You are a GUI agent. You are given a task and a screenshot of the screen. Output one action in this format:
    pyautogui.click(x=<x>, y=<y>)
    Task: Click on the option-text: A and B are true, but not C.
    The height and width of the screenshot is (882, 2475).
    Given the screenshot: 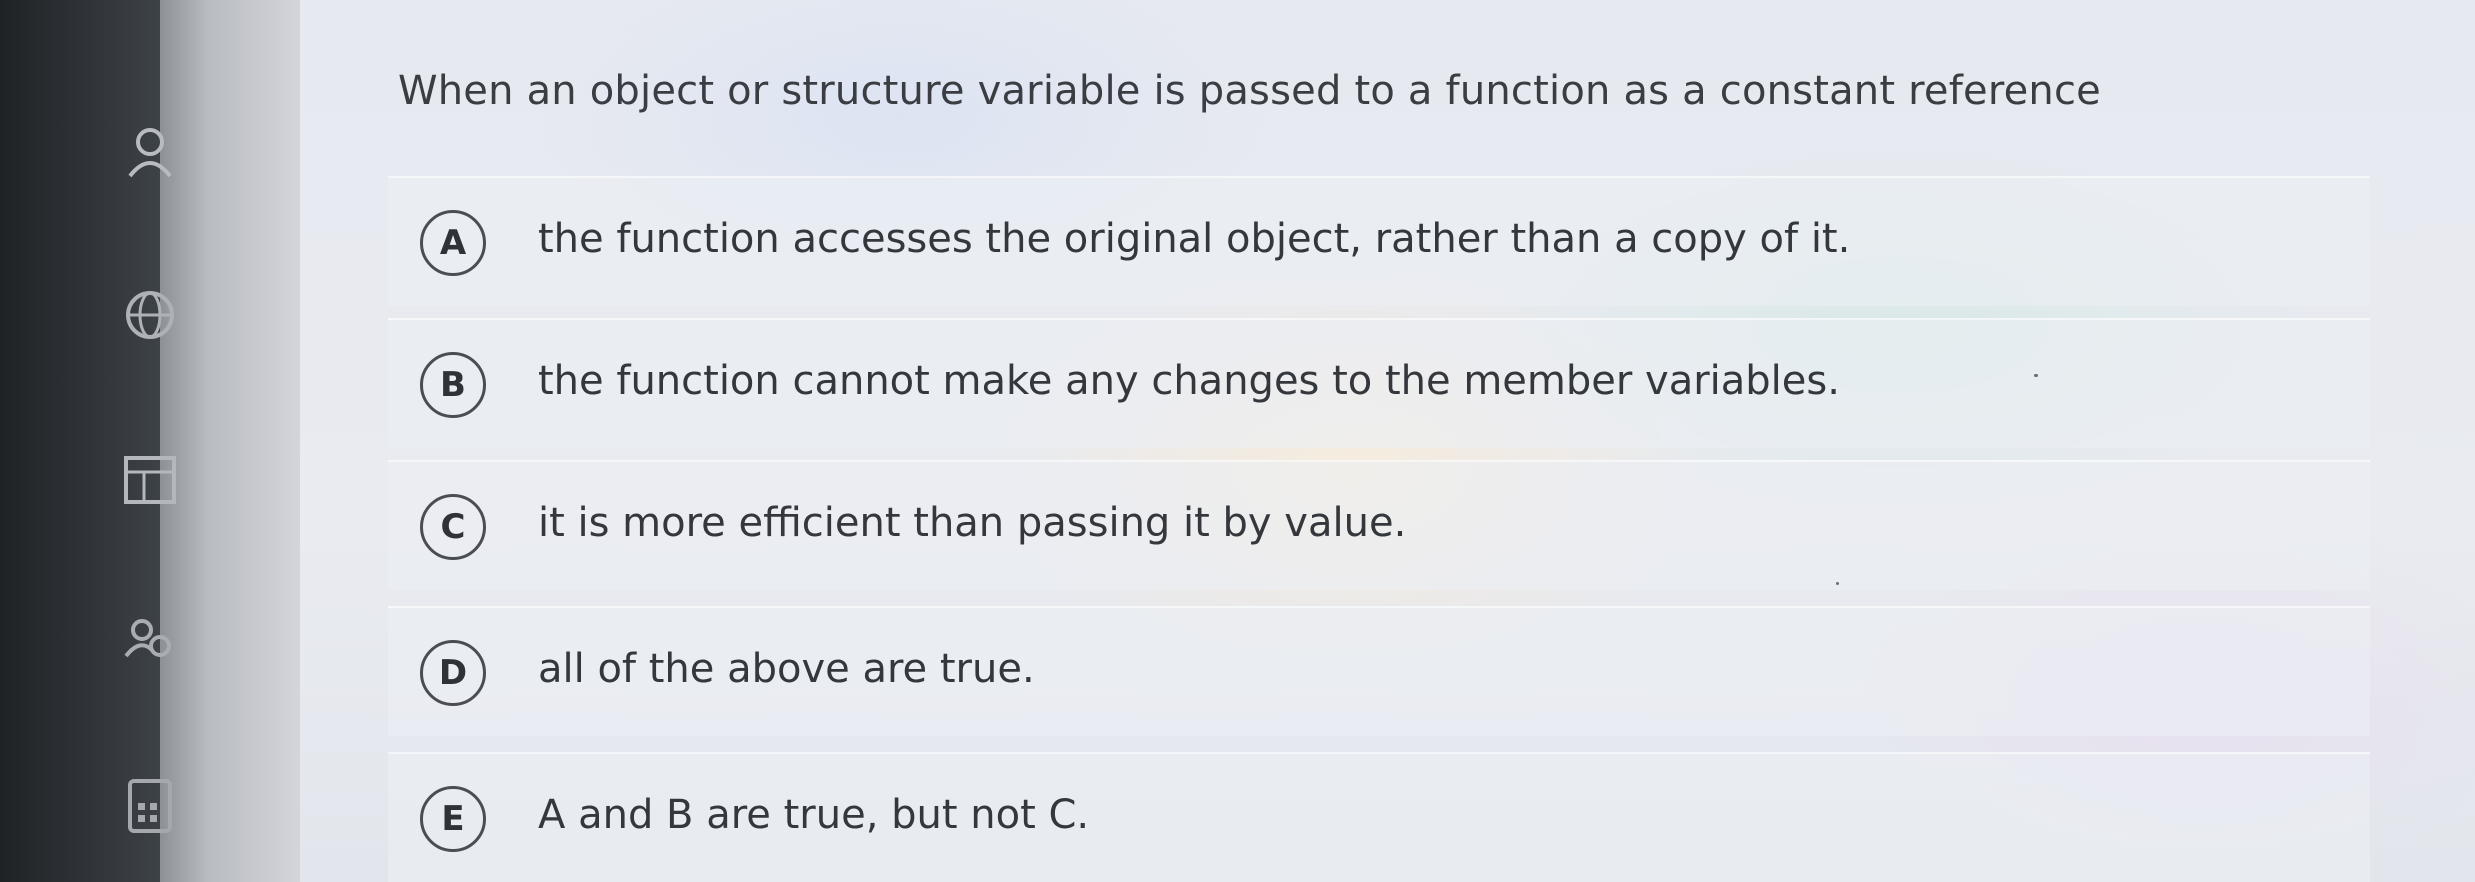 What is the action you would take?
    pyautogui.click(x=814, y=815)
    